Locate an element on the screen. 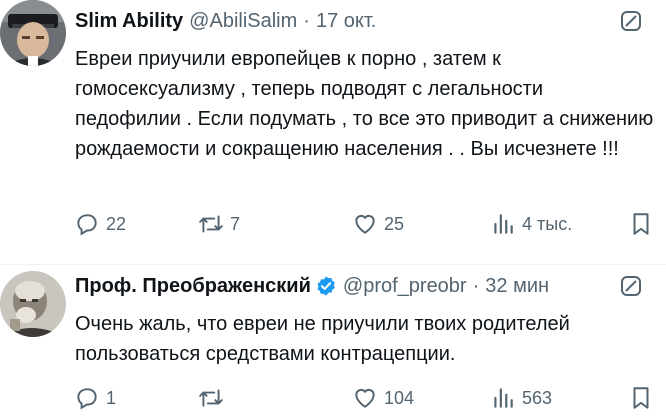 Image resolution: width=666 pixels, height=416 pixels. retweet-button is located at coordinates (214, 398).